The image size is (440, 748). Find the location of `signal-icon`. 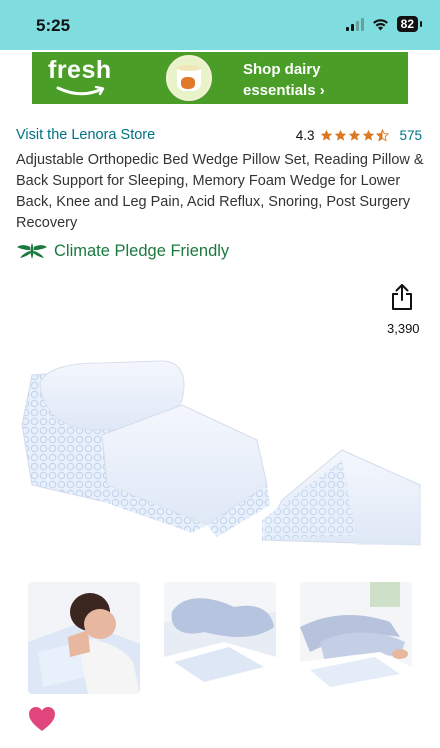

signal-icon is located at coordinates (354, 24).